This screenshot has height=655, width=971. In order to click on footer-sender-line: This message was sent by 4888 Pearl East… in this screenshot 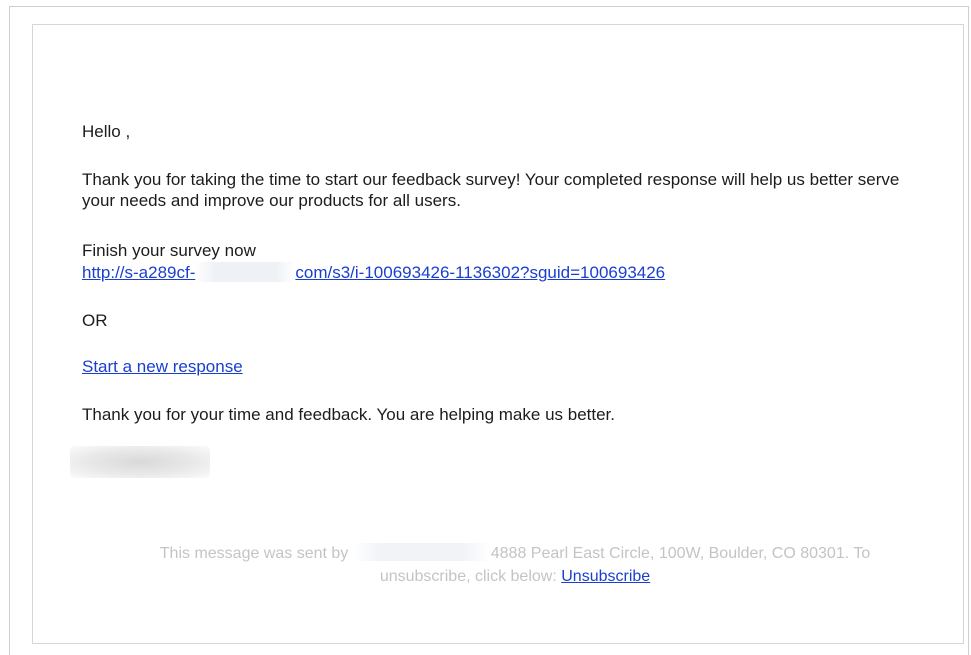, I will do `click(515, 553)`.